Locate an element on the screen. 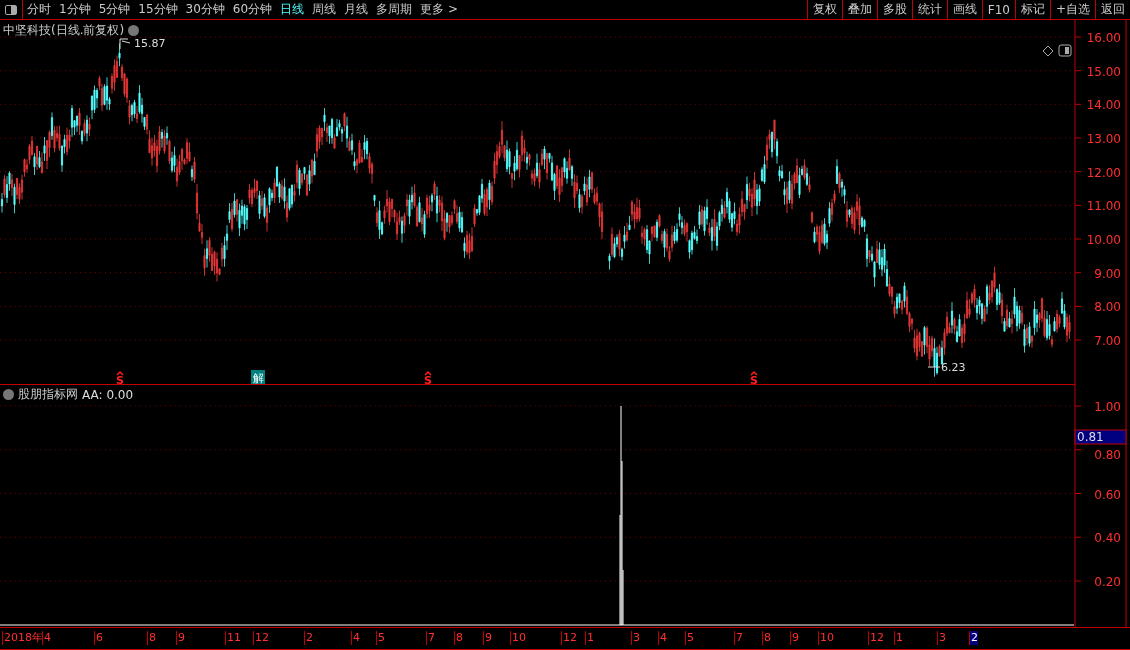 The image size is (1130, 650). period-tab: 5分钟 is located at coordinates (114, 9).